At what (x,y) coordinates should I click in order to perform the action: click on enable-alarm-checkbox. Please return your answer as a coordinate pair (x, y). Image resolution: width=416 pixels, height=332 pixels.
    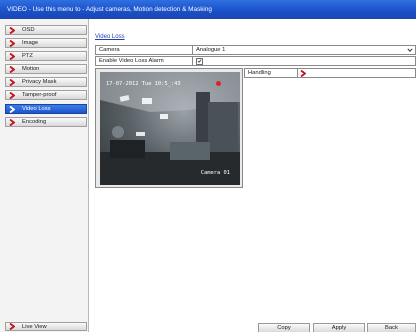
    Looking at the image, I should click on (199, 61).